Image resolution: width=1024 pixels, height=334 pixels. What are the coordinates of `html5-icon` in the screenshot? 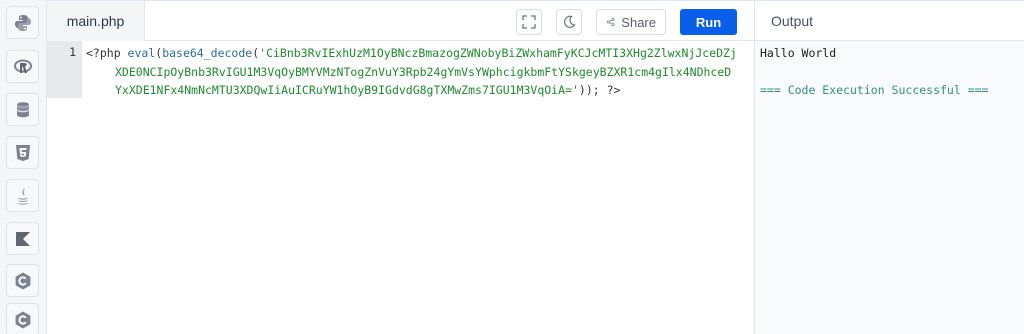 It's located at (22, 152).